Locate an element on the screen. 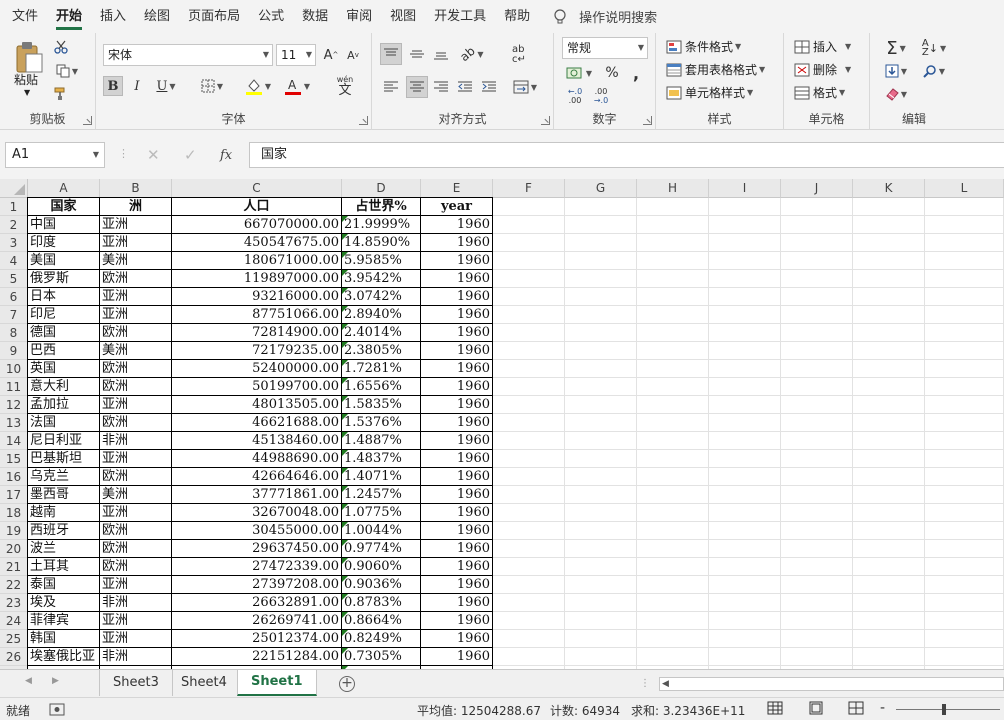 Image resolution: width=1004 pixels, height=720 pixels. row-header-22: 22 is located at coordinates (14, 585).